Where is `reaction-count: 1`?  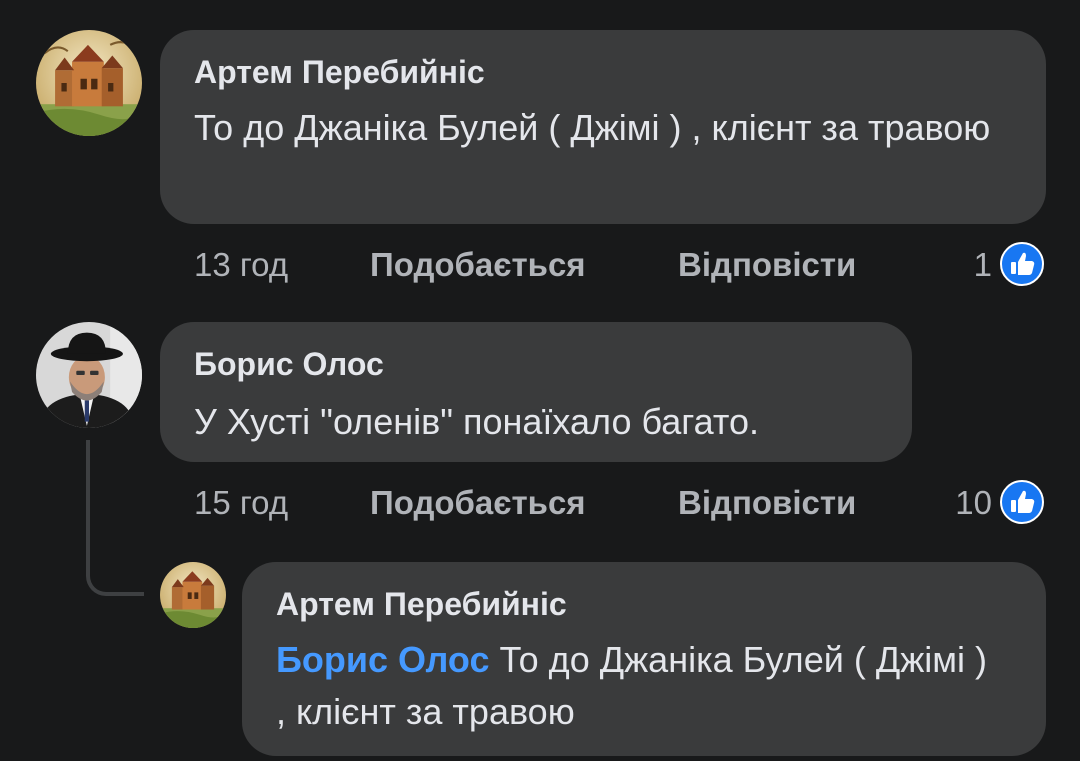
reaction-count: 1 is located at coordinates (961, 265).